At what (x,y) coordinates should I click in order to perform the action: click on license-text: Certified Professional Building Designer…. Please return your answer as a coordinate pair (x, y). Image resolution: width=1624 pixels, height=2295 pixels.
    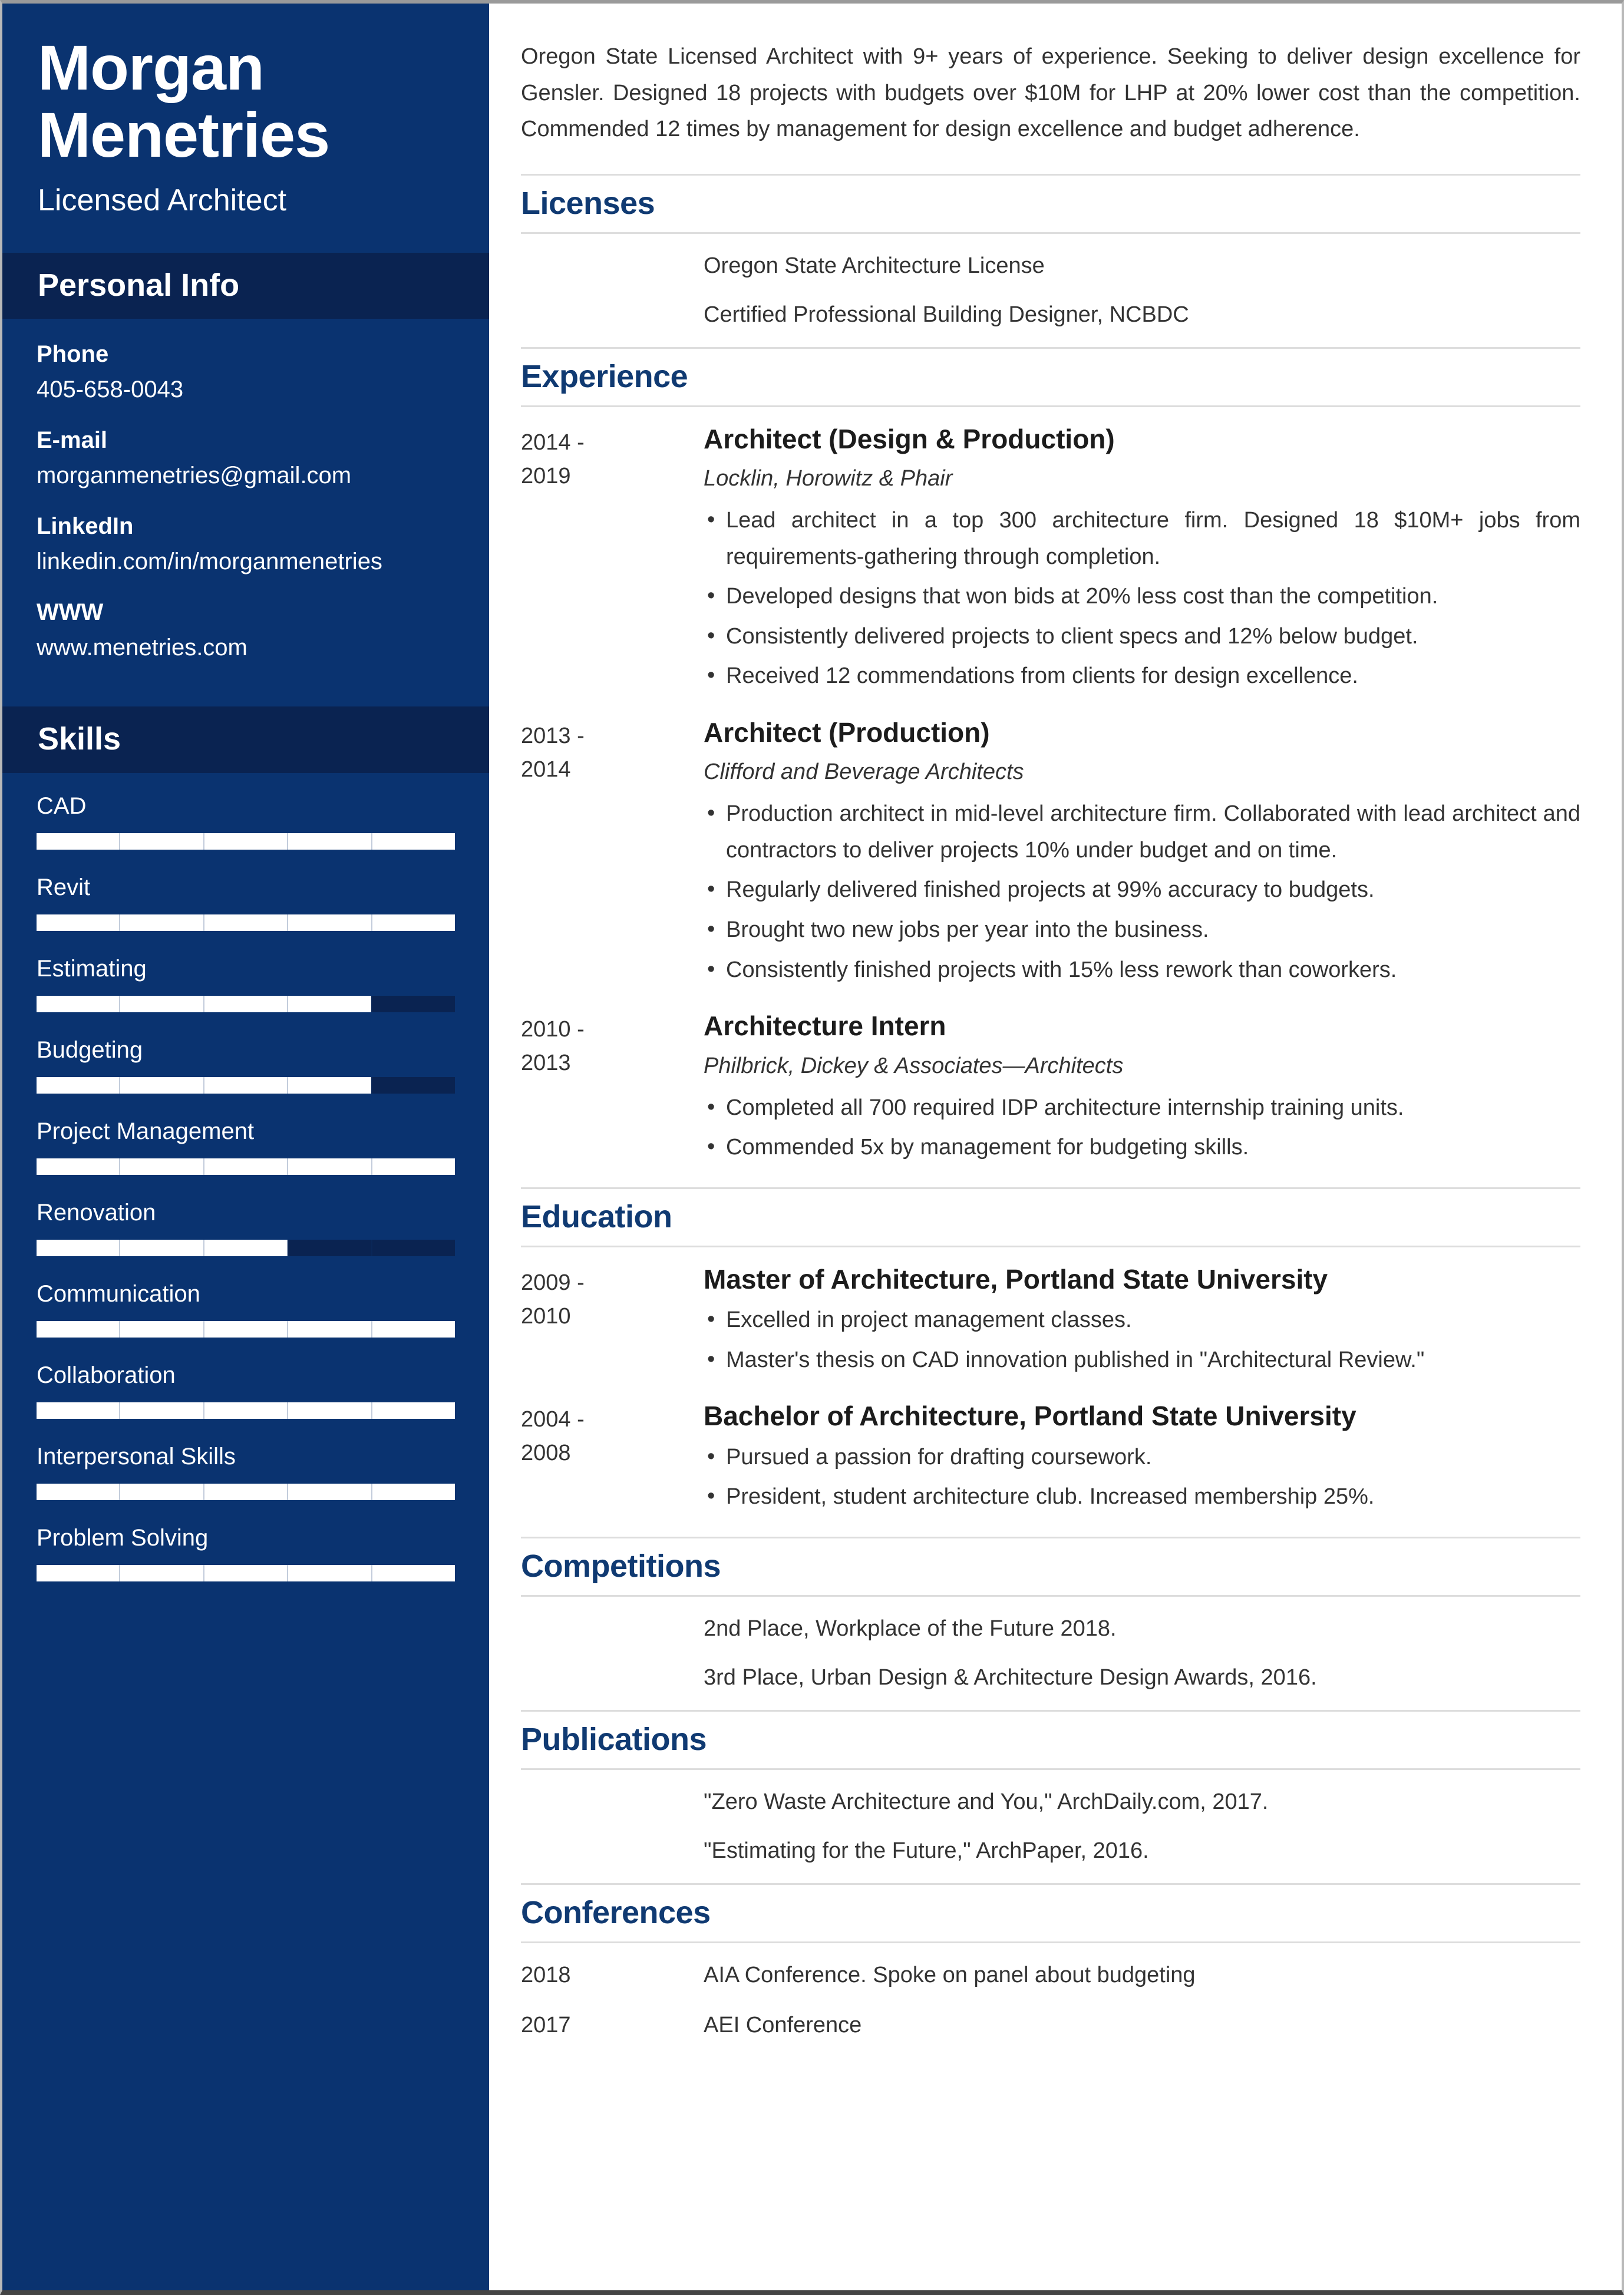
    Looking at the image, I should click on (946, 314).